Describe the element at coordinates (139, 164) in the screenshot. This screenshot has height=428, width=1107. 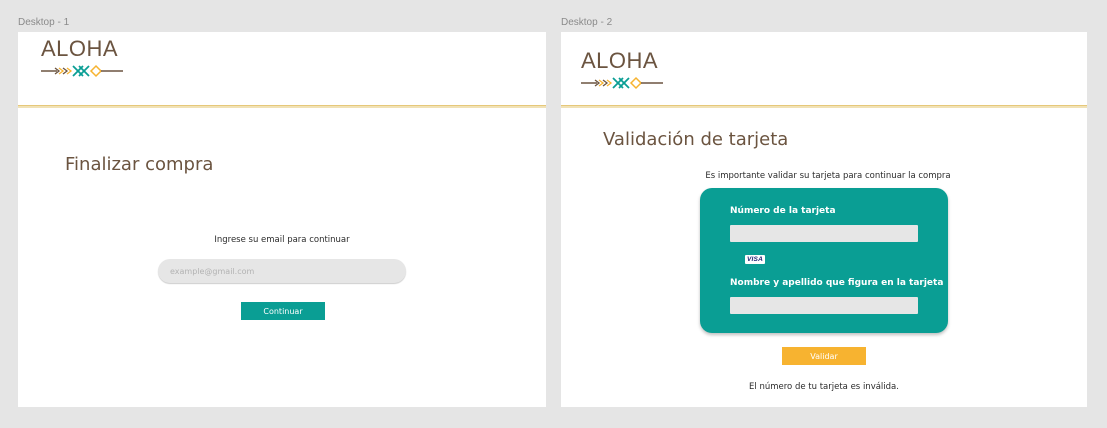
I see `page-title: Finalizar compra` at that location.